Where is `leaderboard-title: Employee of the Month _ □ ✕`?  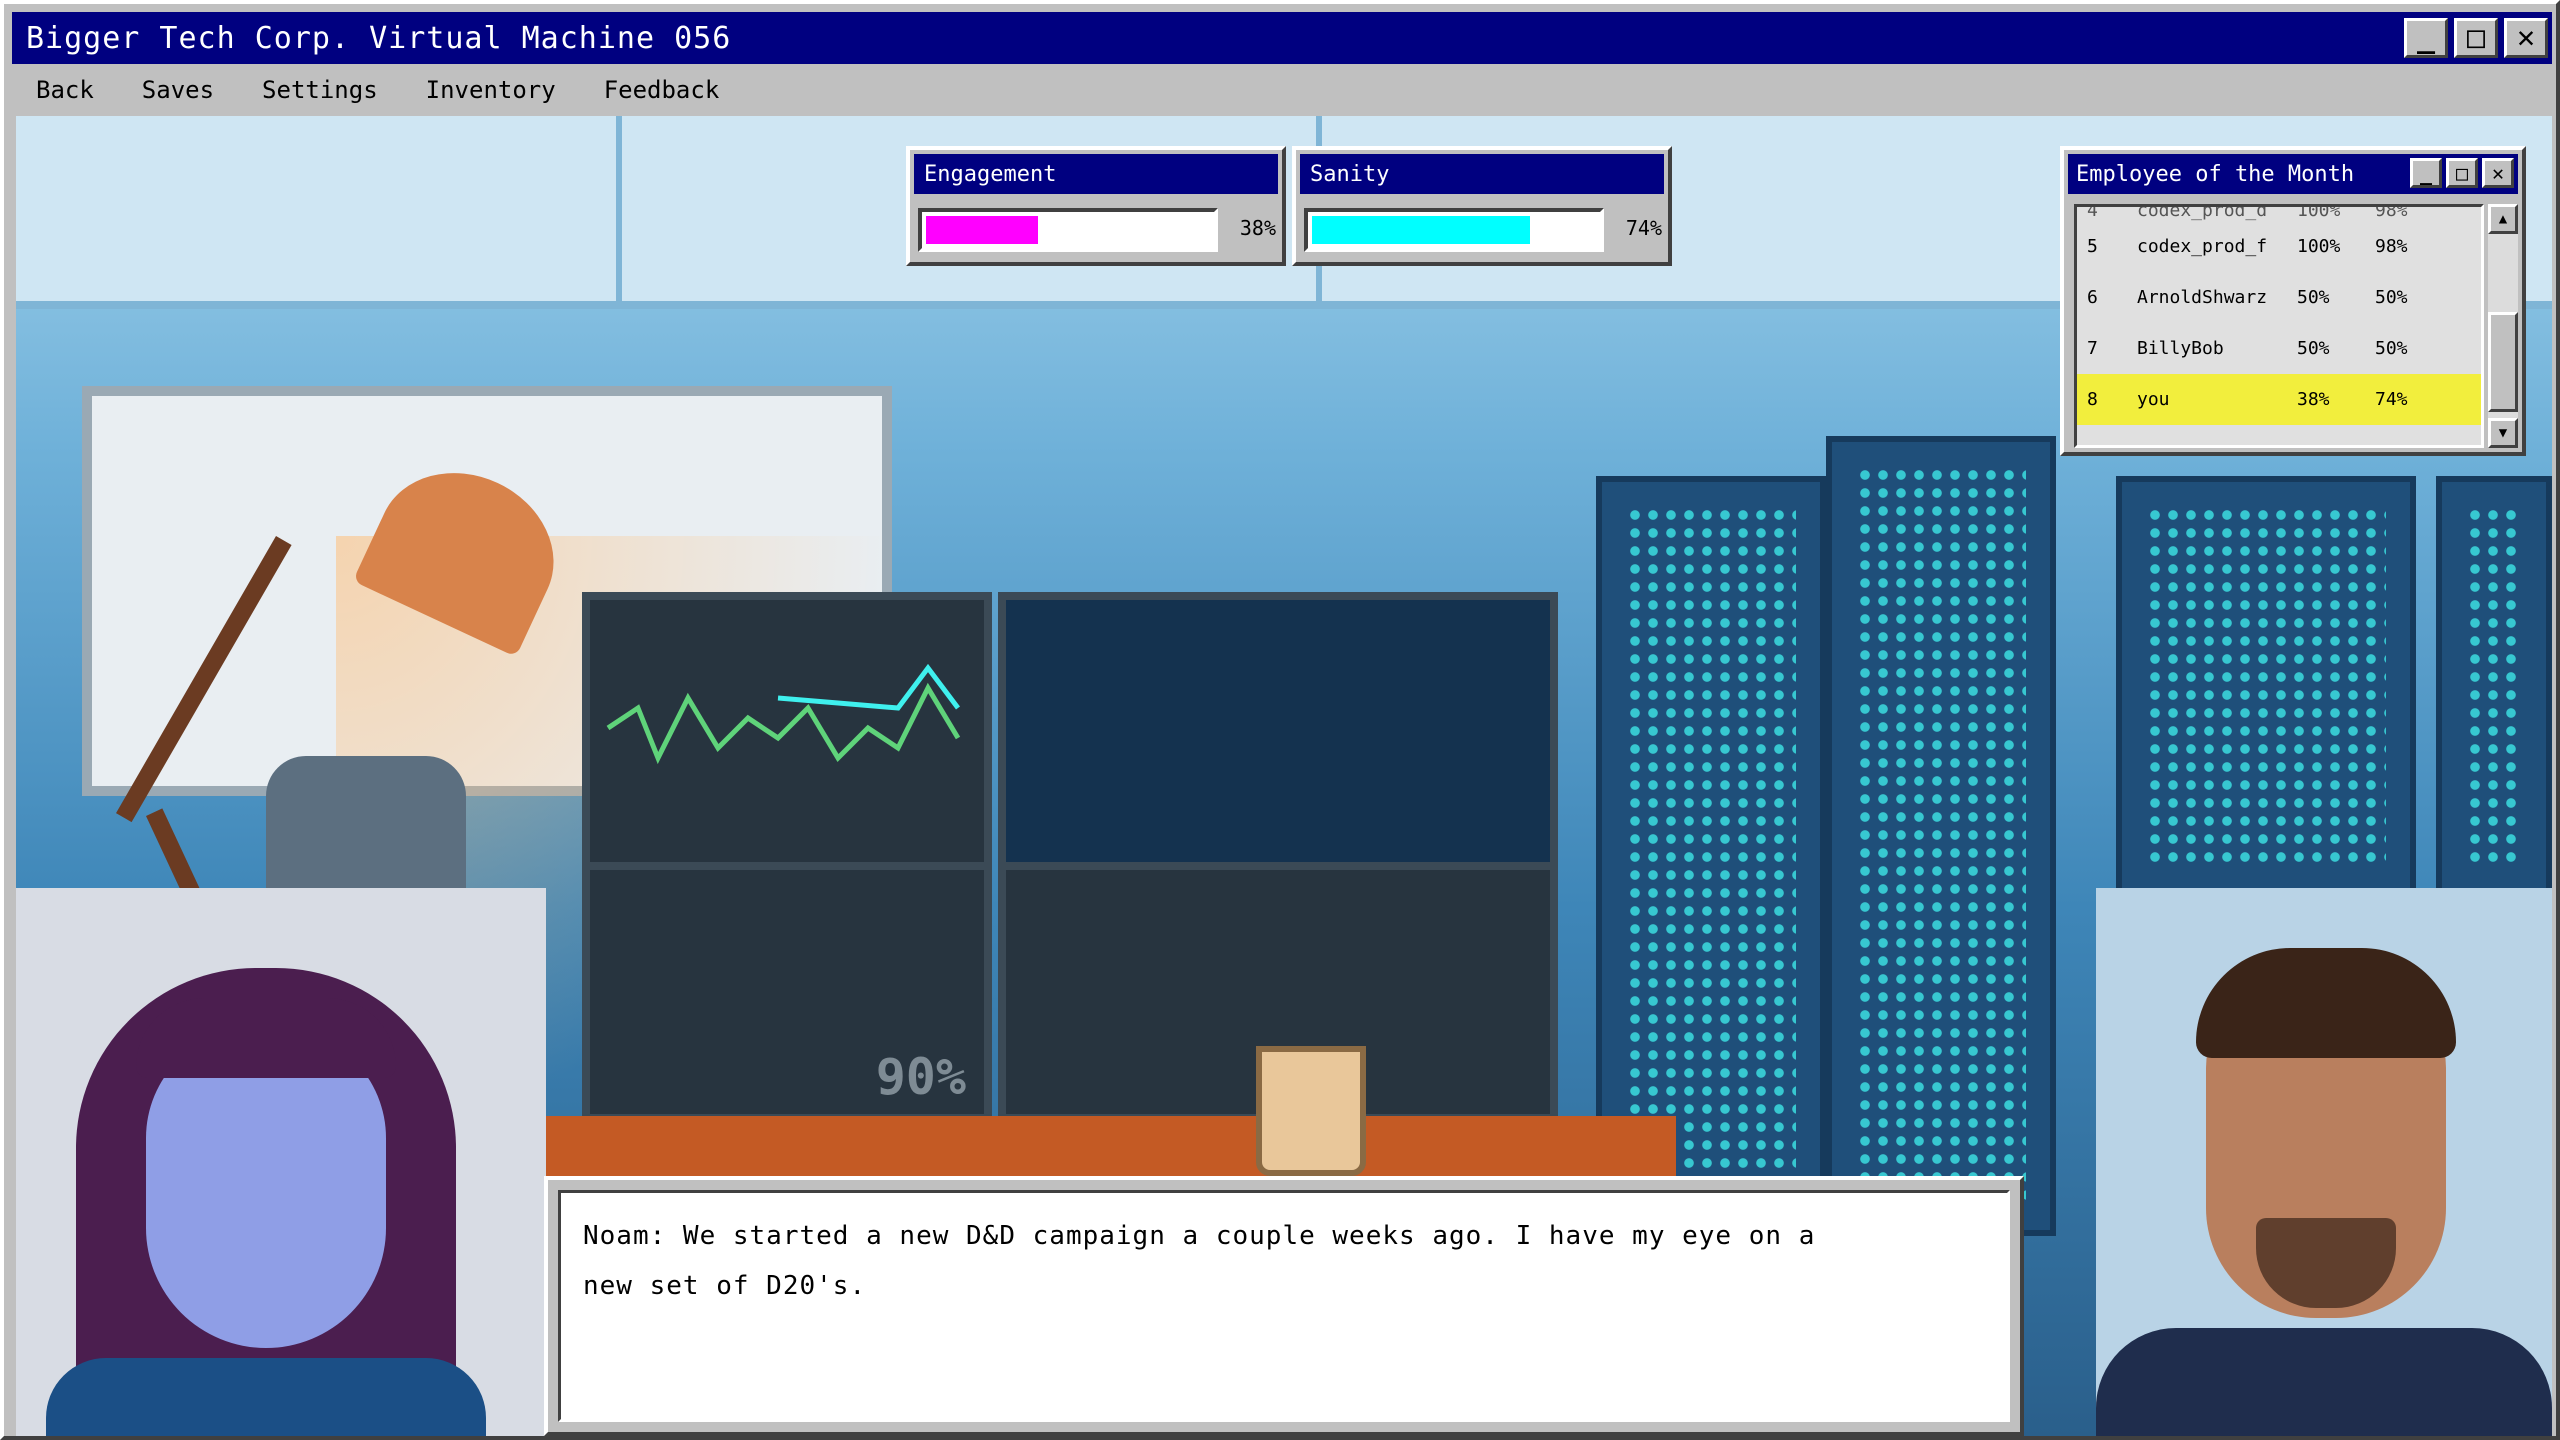
leaderboard-title: Employee of the Month _ □ ✕ is located at coordinates (2293, 174).